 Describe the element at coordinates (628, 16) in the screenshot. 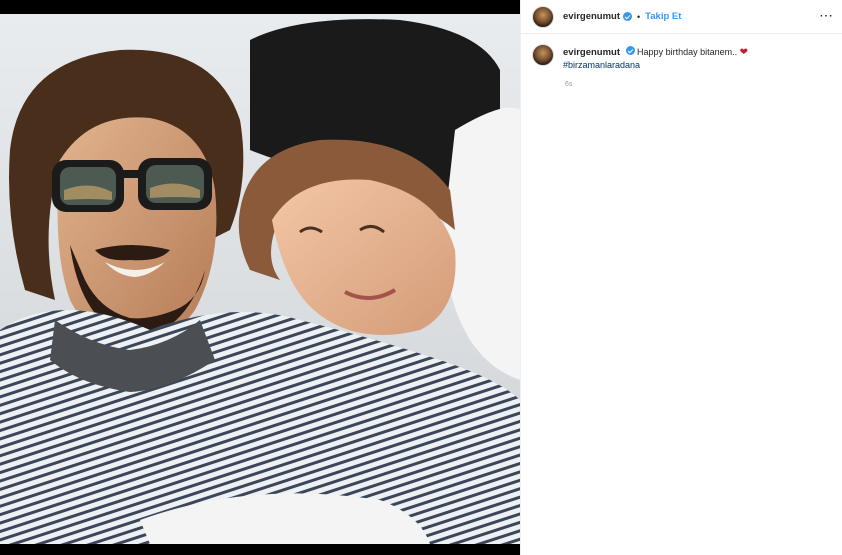

I see `verified-badge-icon` at that location.